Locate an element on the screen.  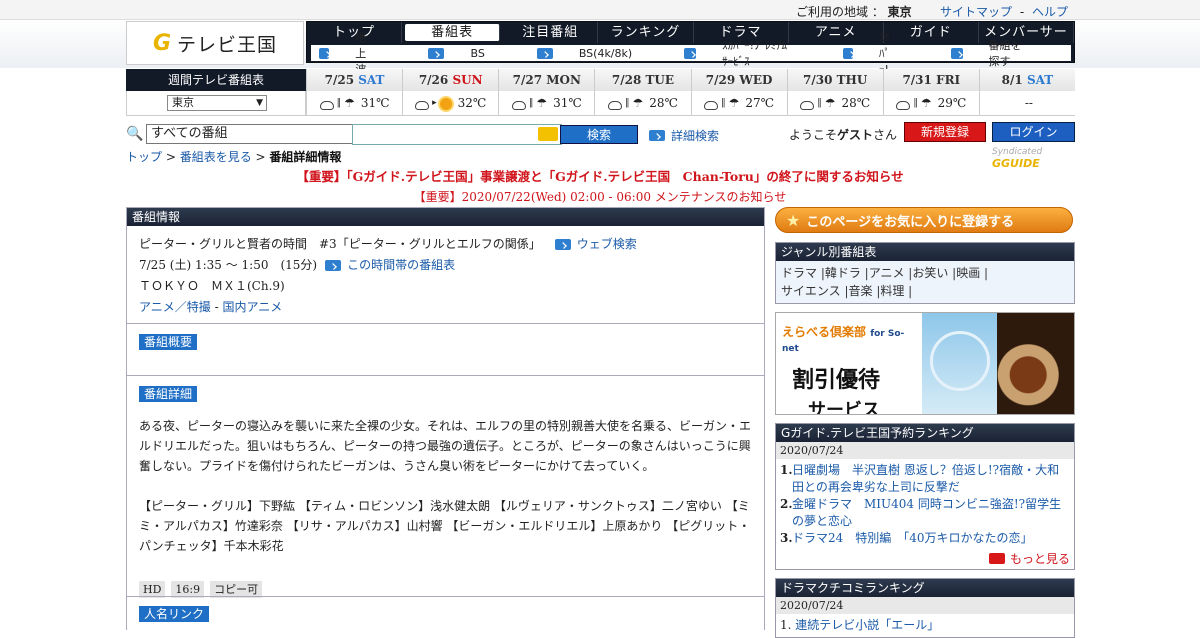
day-temp: 29℃ is located at coordinates (952, 103).